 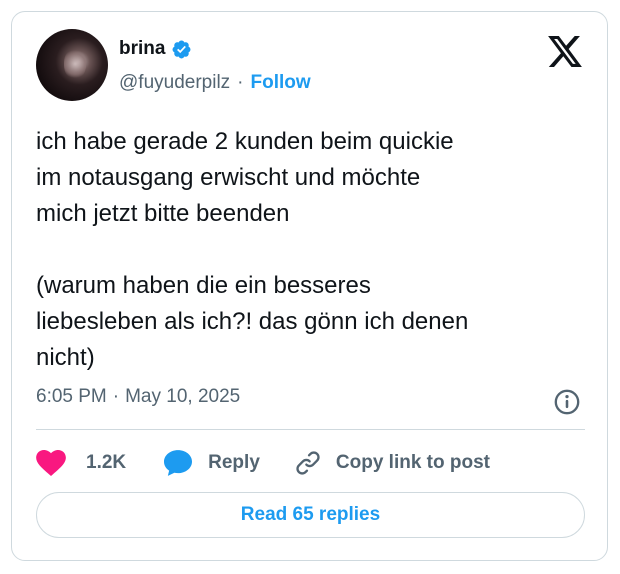 I want to click on avatar, so click(x=72, y=65).